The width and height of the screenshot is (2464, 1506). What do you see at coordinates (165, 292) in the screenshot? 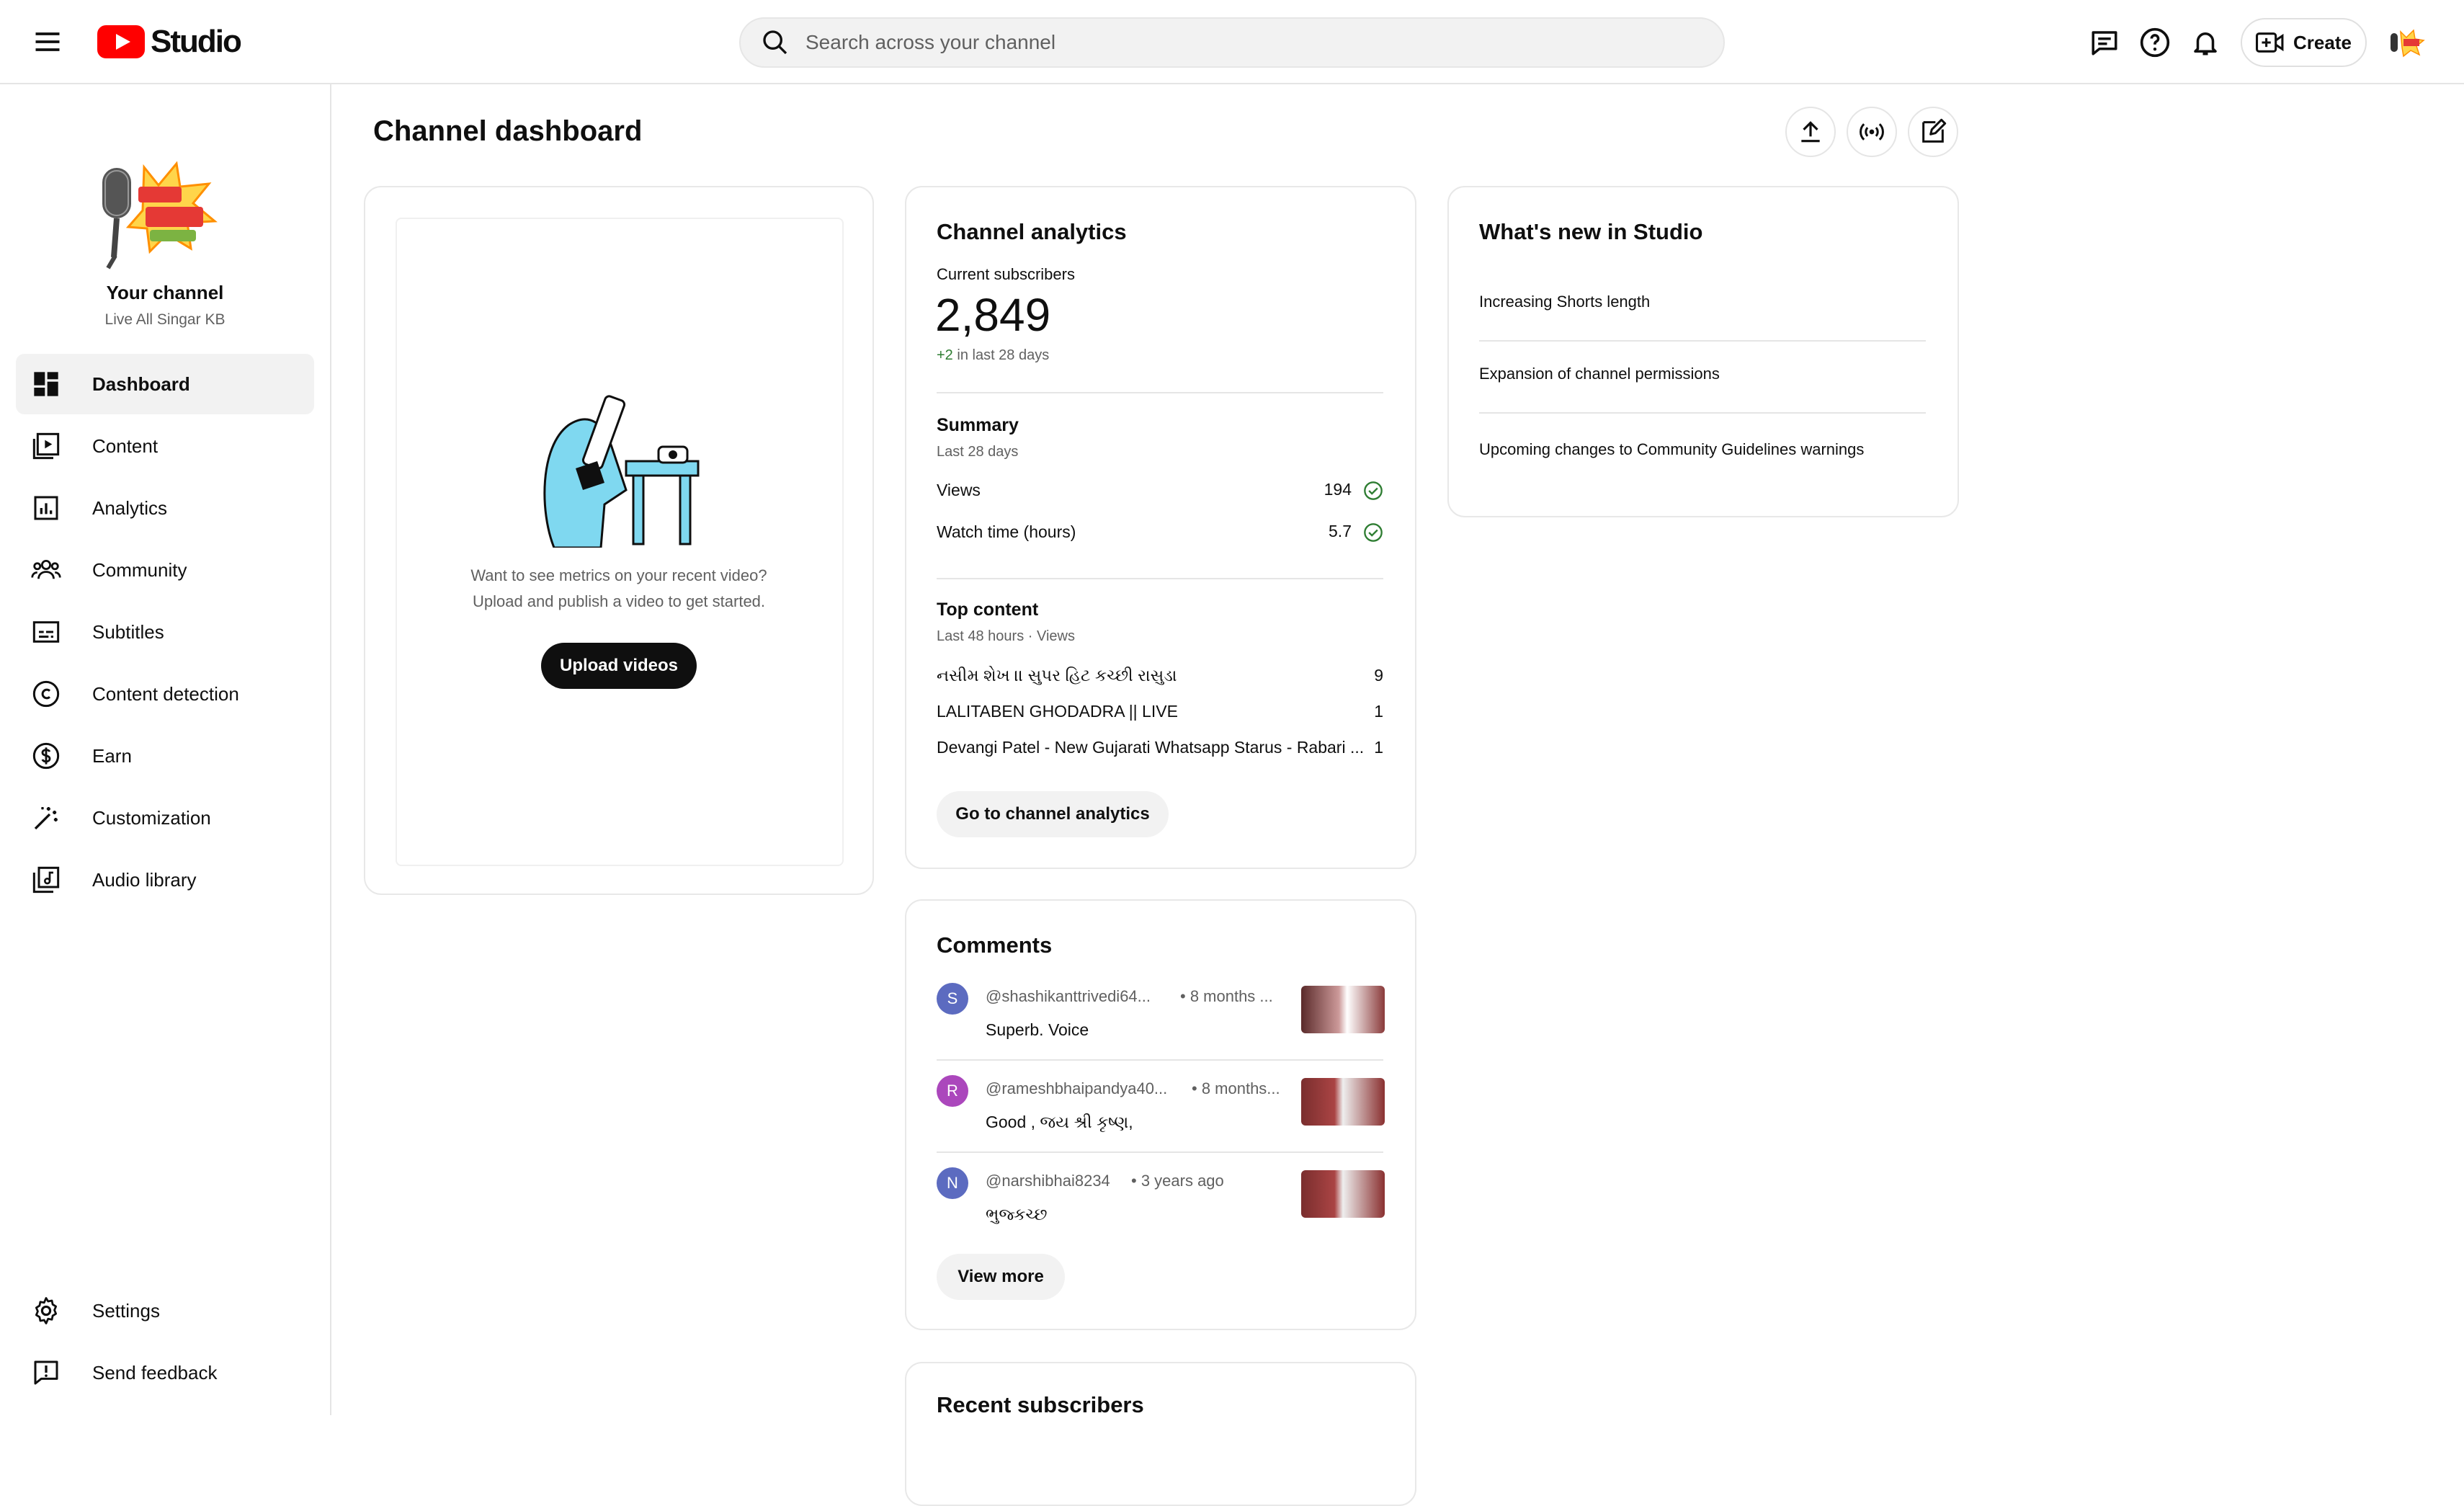
I see `your-channel-label: Your channel` at bounding box center [165, 292].